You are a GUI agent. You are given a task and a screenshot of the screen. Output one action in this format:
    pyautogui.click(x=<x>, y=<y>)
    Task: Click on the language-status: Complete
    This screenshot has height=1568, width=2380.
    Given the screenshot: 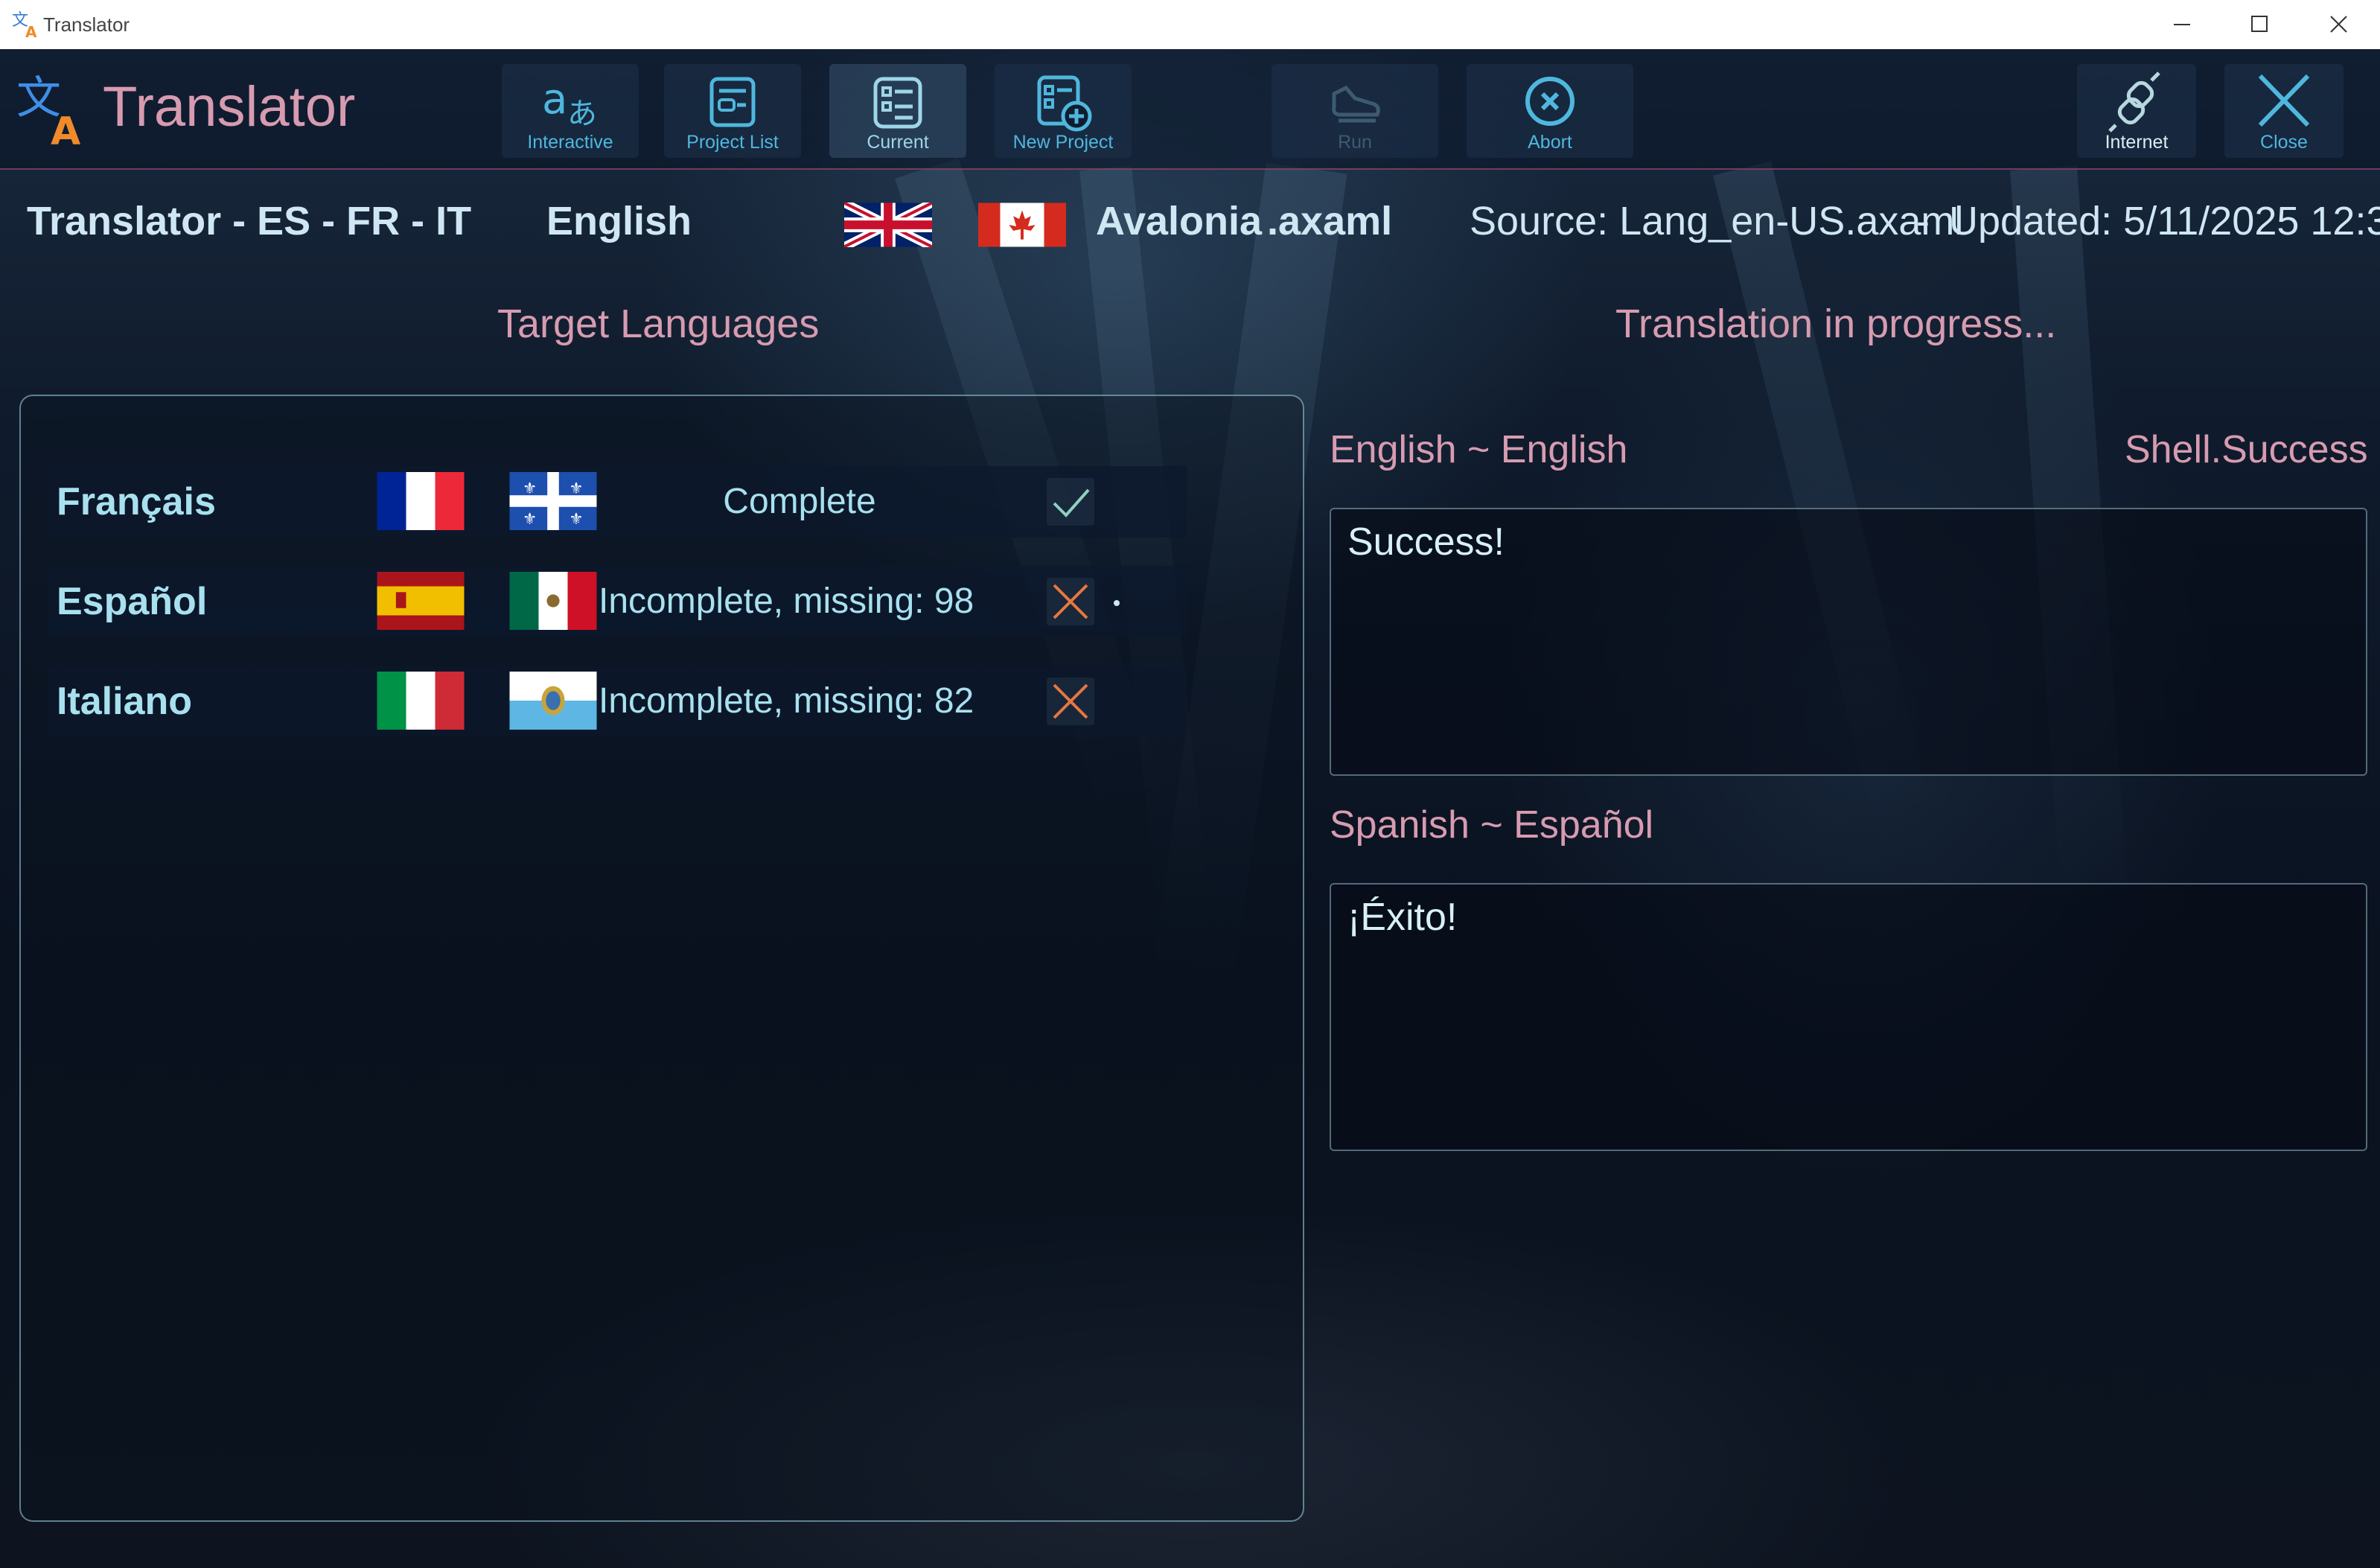 What is the action you would take?
    pyautogui.click(x=799, y=501)
    